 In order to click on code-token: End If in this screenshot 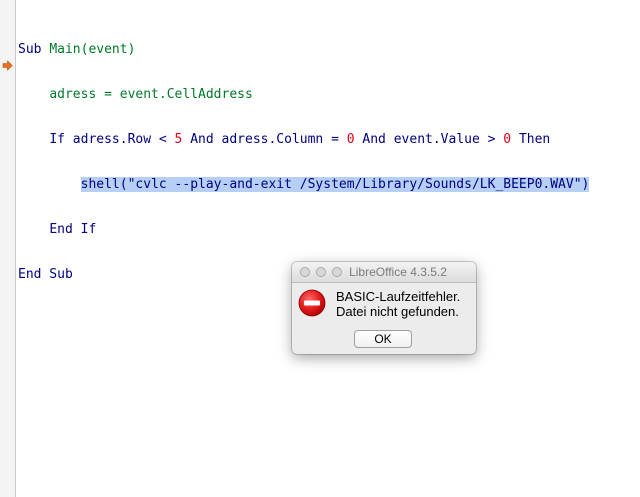, I will do `click(73, 229)`.